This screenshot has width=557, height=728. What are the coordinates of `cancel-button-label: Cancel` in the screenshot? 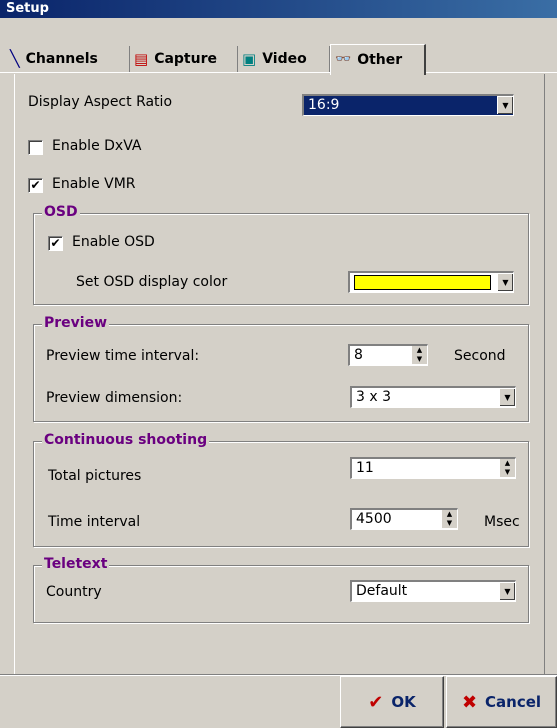 It's located at (513, 702).